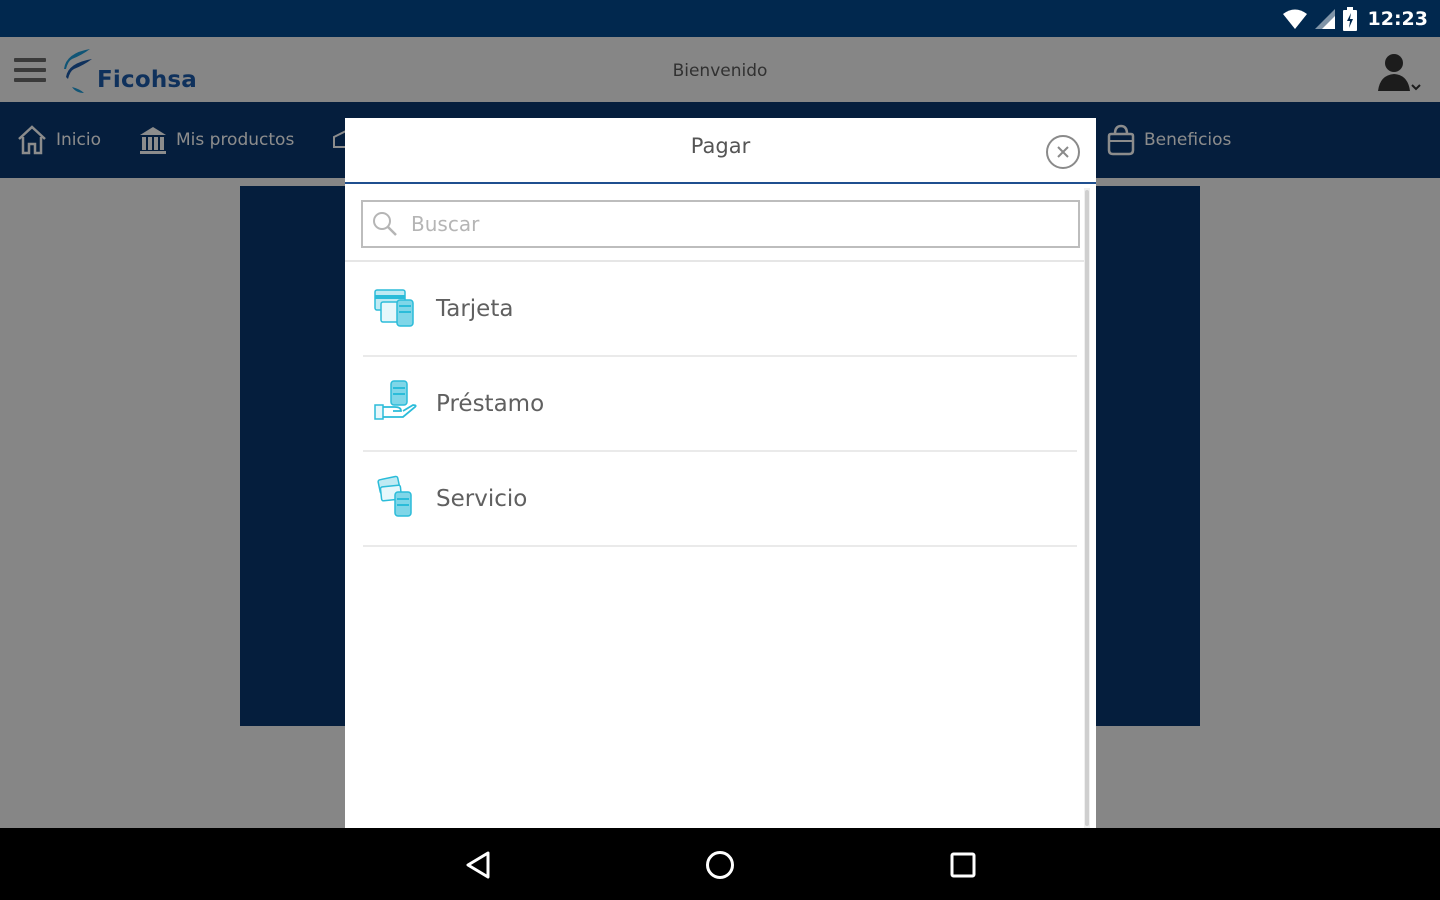 This screenshot has width=1440, height=900. I want to click on list-item-label-tarjeta: Tarjeta, so click(475, 309).